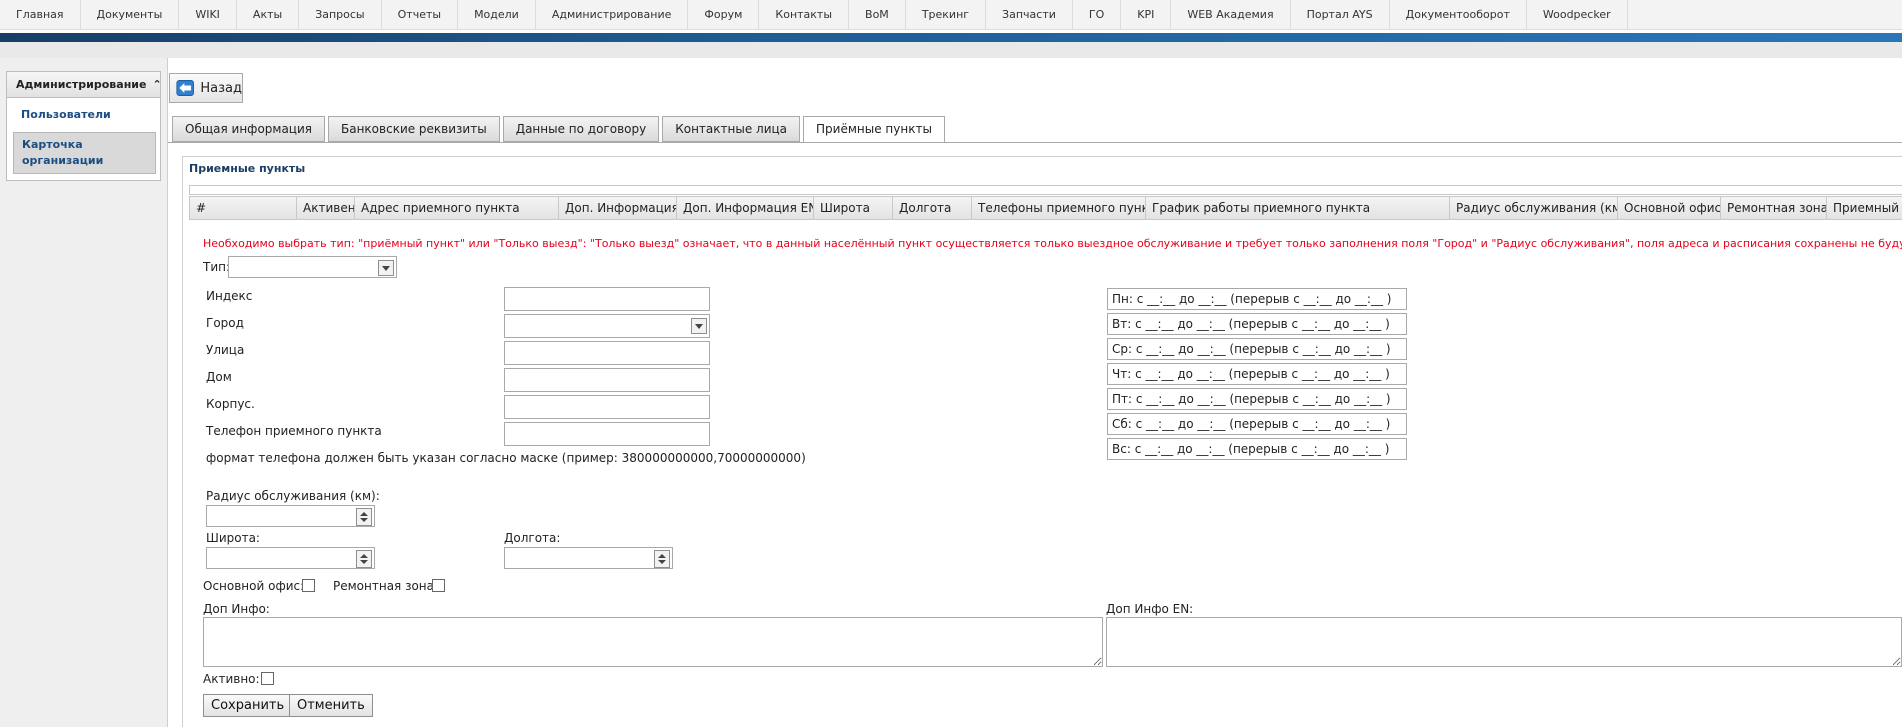 This screenshot has height=727, width=1902. What do you see at coordinates (1534, 208) in the screenshot?
I see `column-header-radius: Радиус обслуживания (км)` at bounding box center [1534, 208].